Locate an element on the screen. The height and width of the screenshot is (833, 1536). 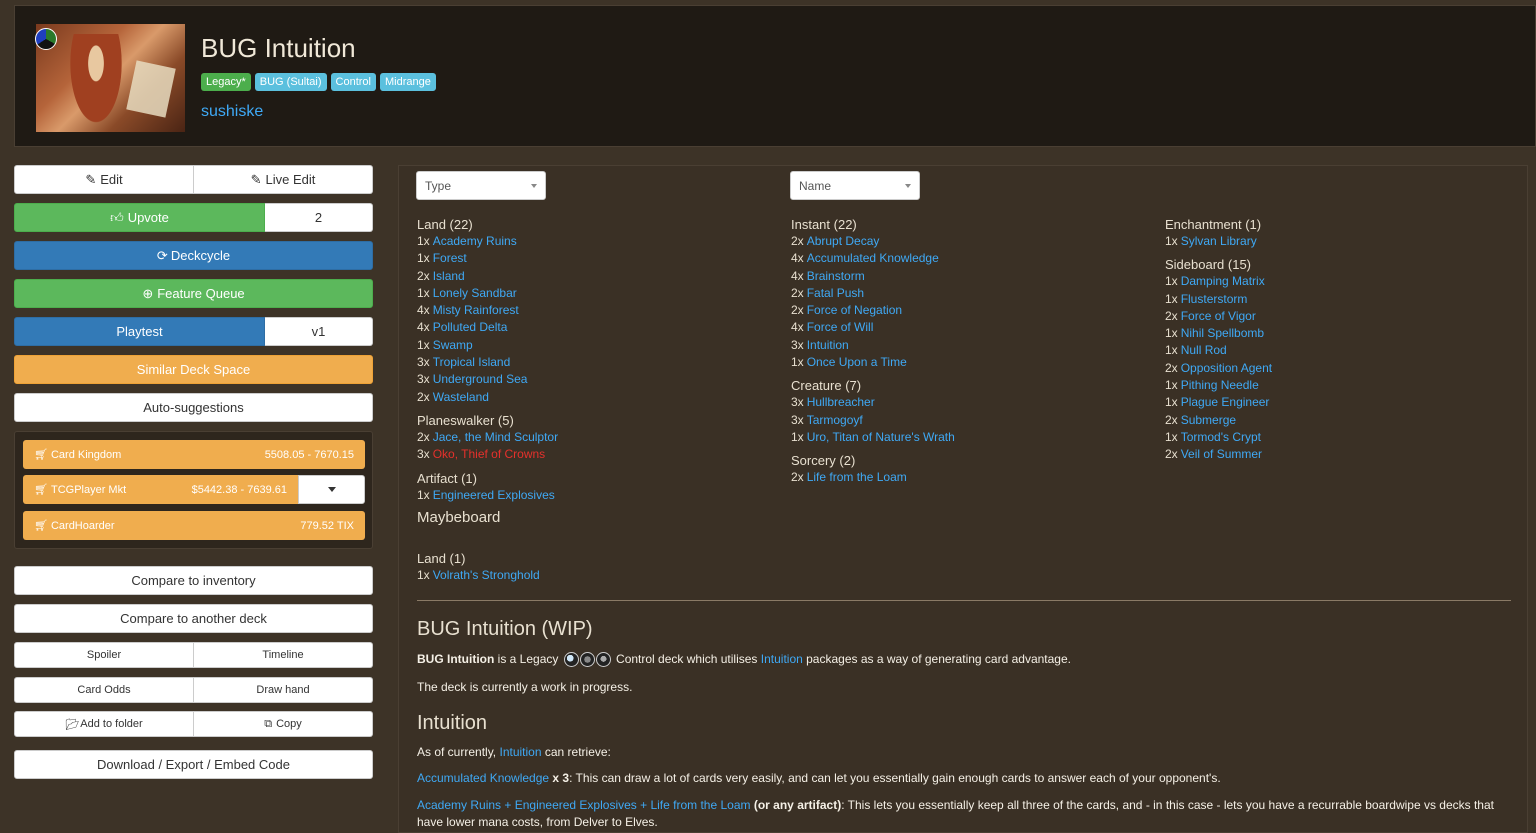
card-link: Life from the Loam is located at coordinates (857, 477).